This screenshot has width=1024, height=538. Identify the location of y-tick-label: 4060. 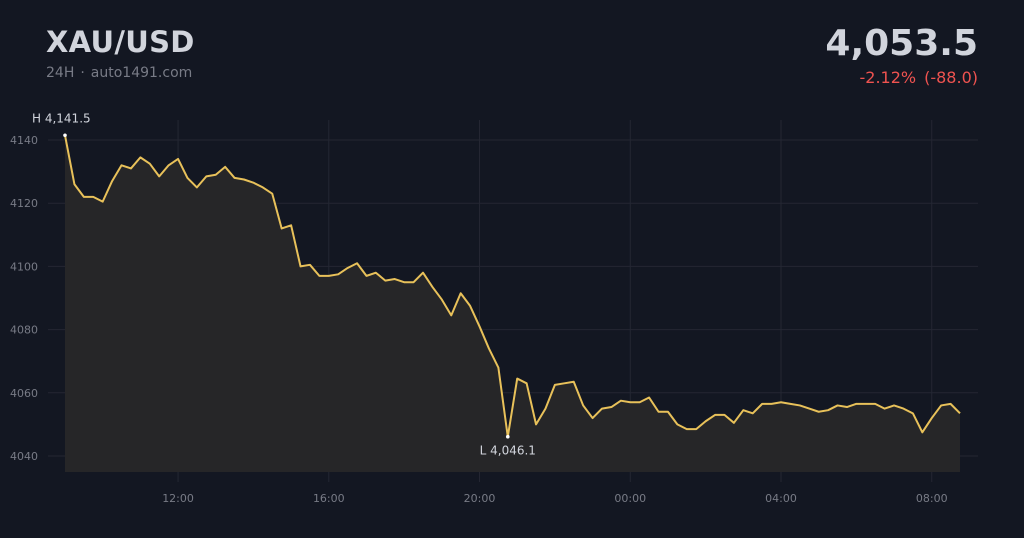
(24, 393).